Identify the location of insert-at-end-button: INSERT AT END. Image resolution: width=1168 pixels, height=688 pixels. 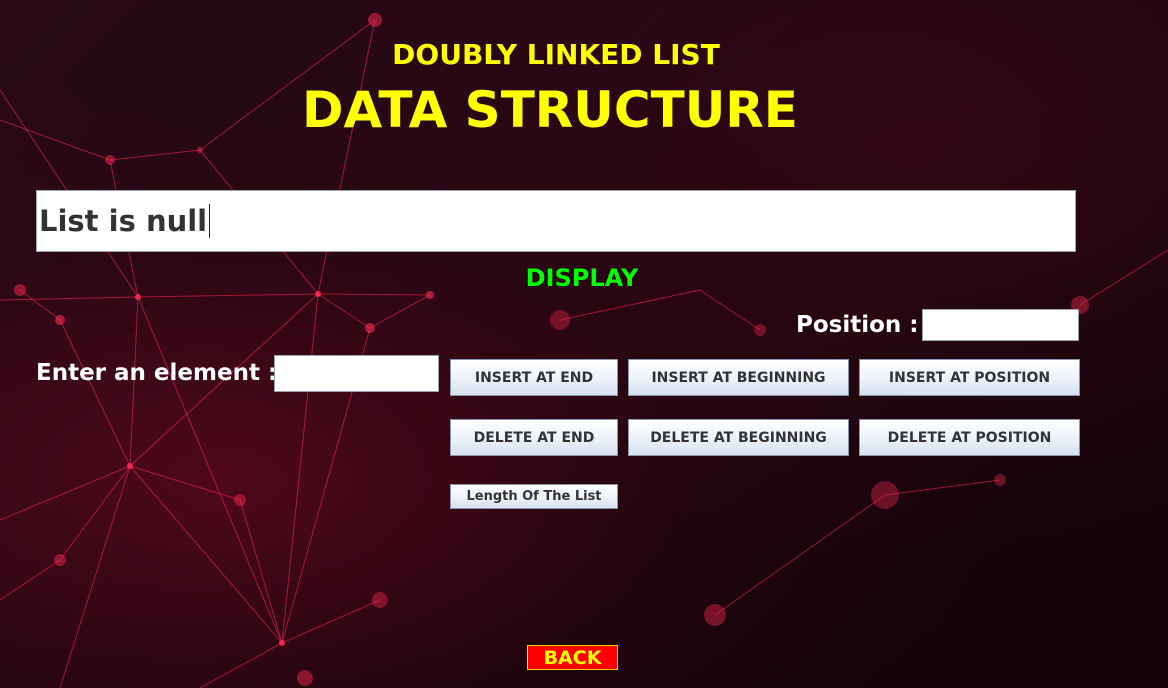
(534, 377).